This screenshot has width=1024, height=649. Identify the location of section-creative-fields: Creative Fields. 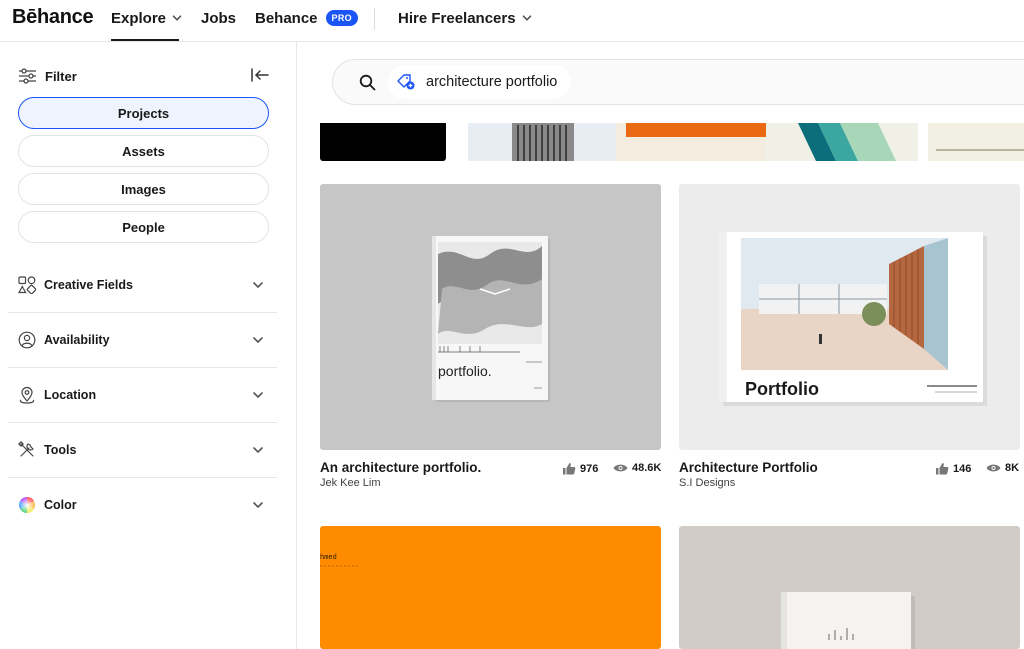
(142, 285).